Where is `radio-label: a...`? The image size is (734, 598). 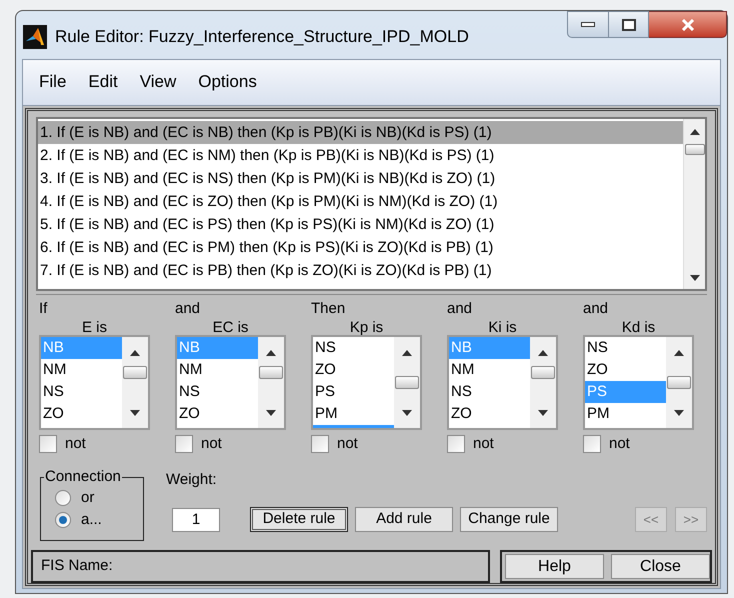 radio-label: a... is located at coordinates (91, 520).